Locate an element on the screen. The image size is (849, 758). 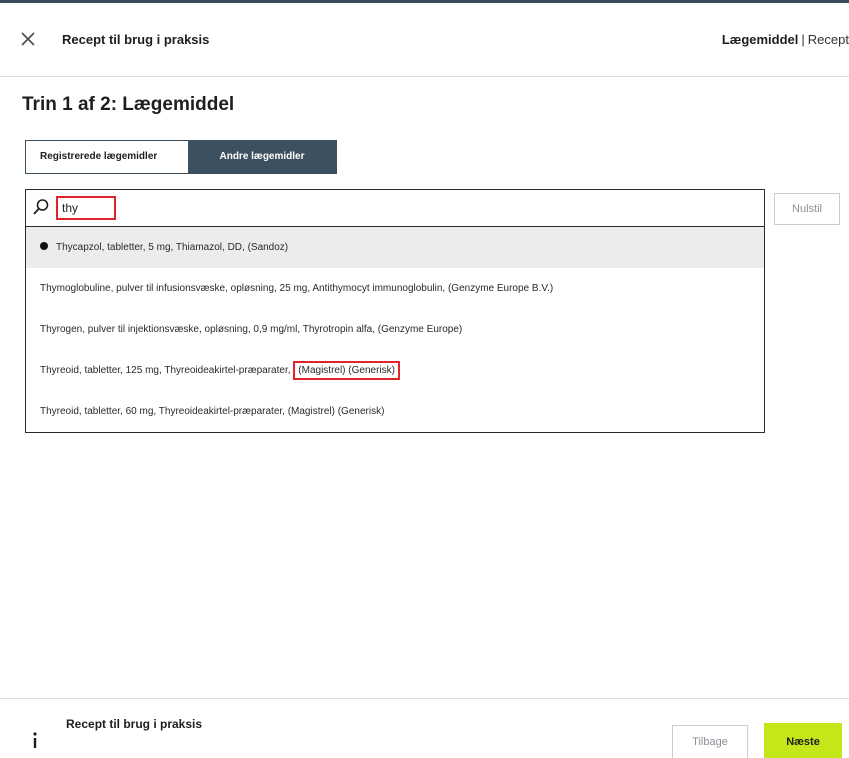
tab-andre: Andre lægemidler is located at coordinates (262, 157).